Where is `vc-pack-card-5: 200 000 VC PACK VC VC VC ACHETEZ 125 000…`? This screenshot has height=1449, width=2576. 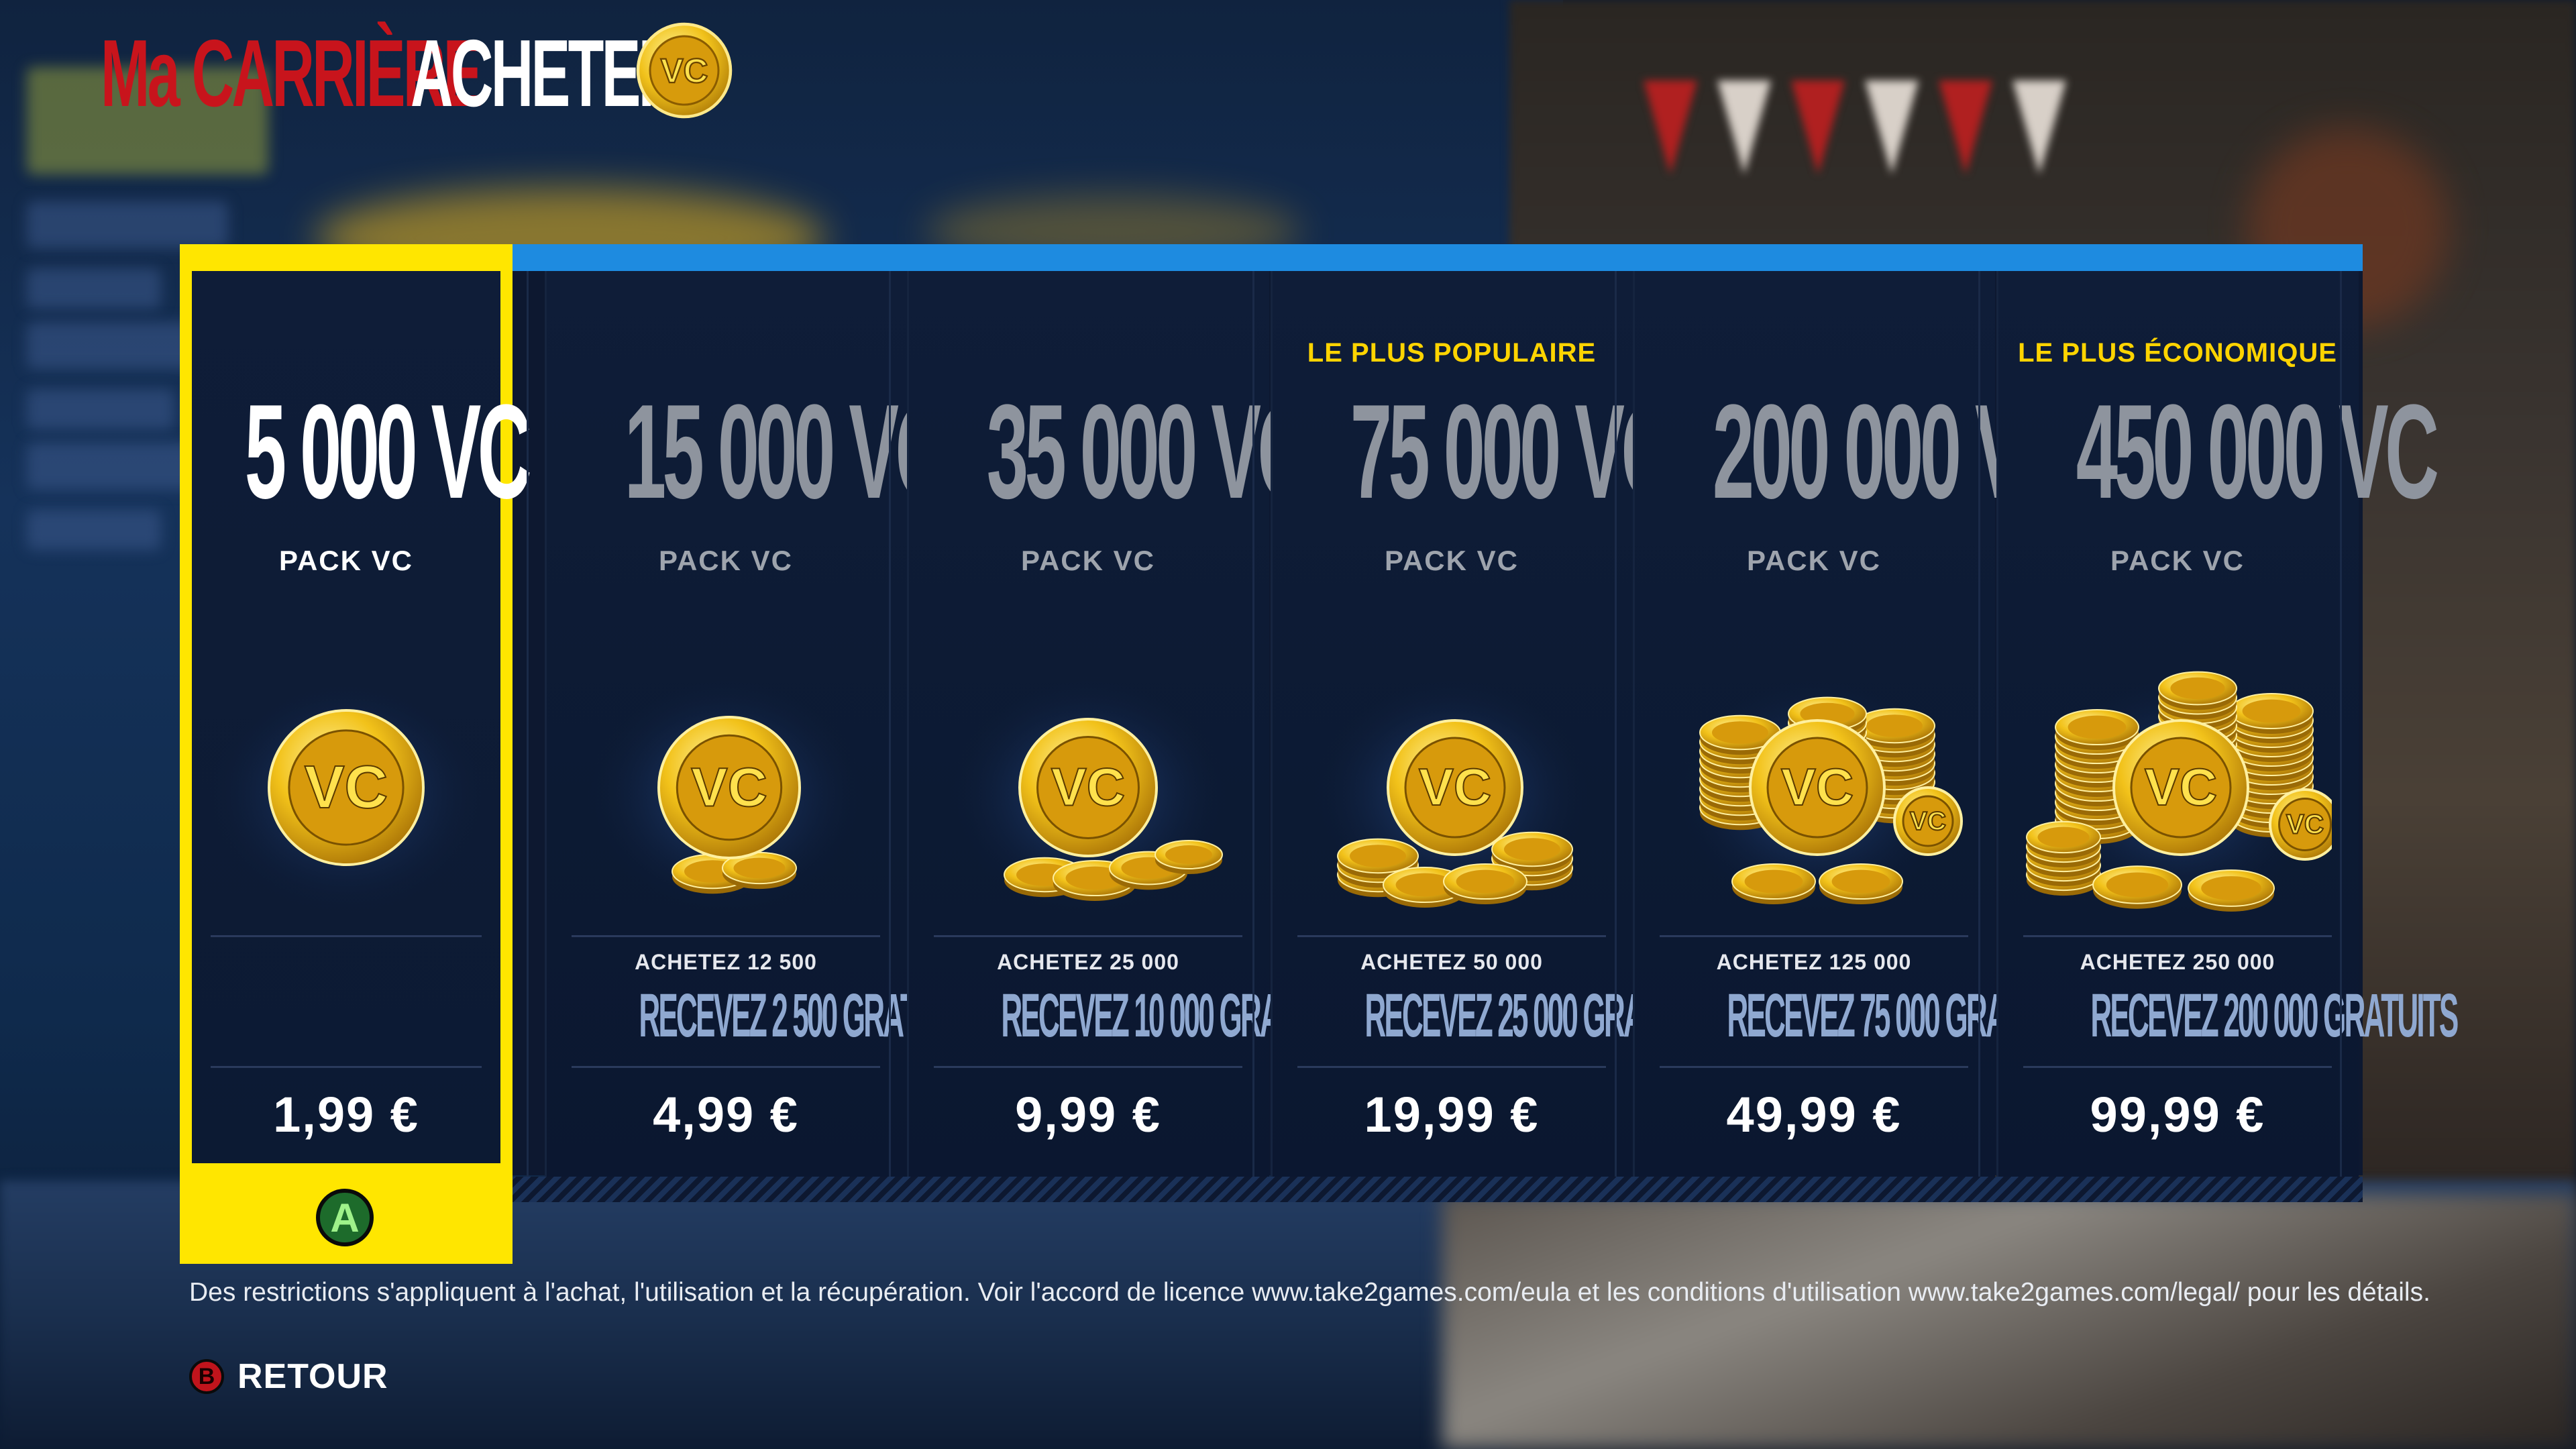
vc-pack-card-5: 200 000 VC PACK VC VC VC ACHETEZ 125 000… is located at coordinates (1857, 724).